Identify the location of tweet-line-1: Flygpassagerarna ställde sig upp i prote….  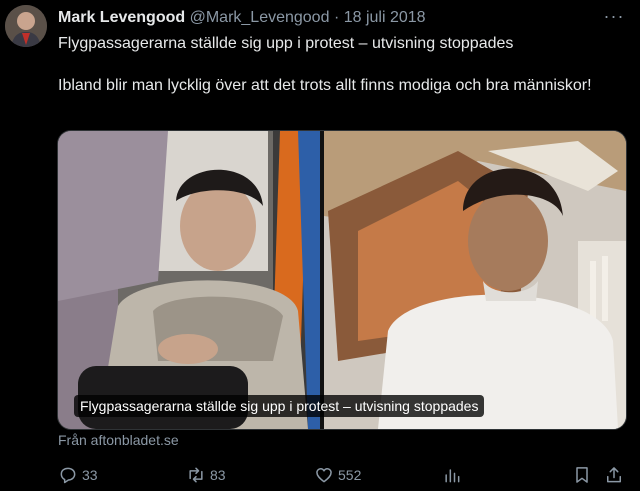
(286, 43).